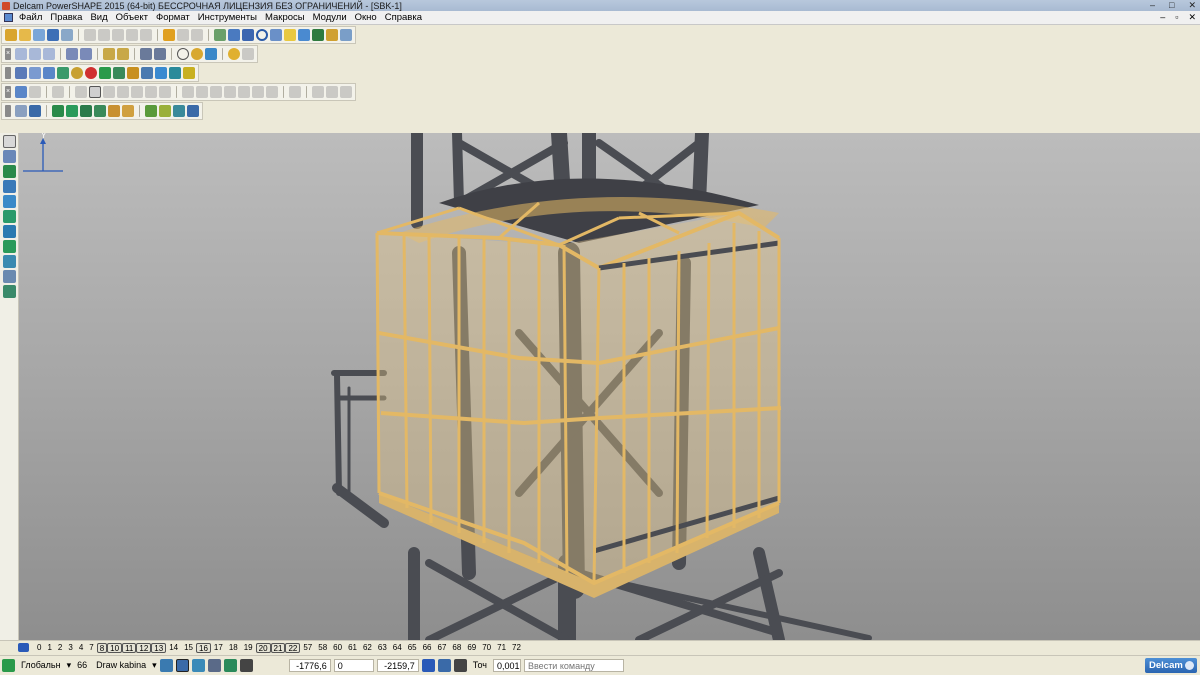 The width and height of the screenshot is (1200, 675). I want to click on solid-active-icon, so click(95, 92).